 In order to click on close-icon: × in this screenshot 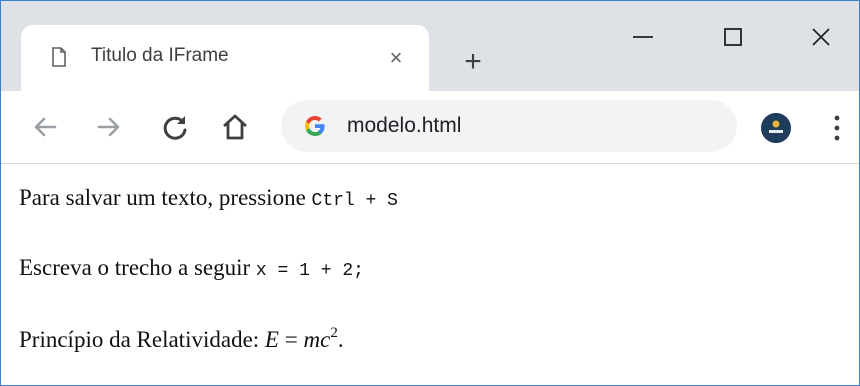, I will do `click(396, 58)`.